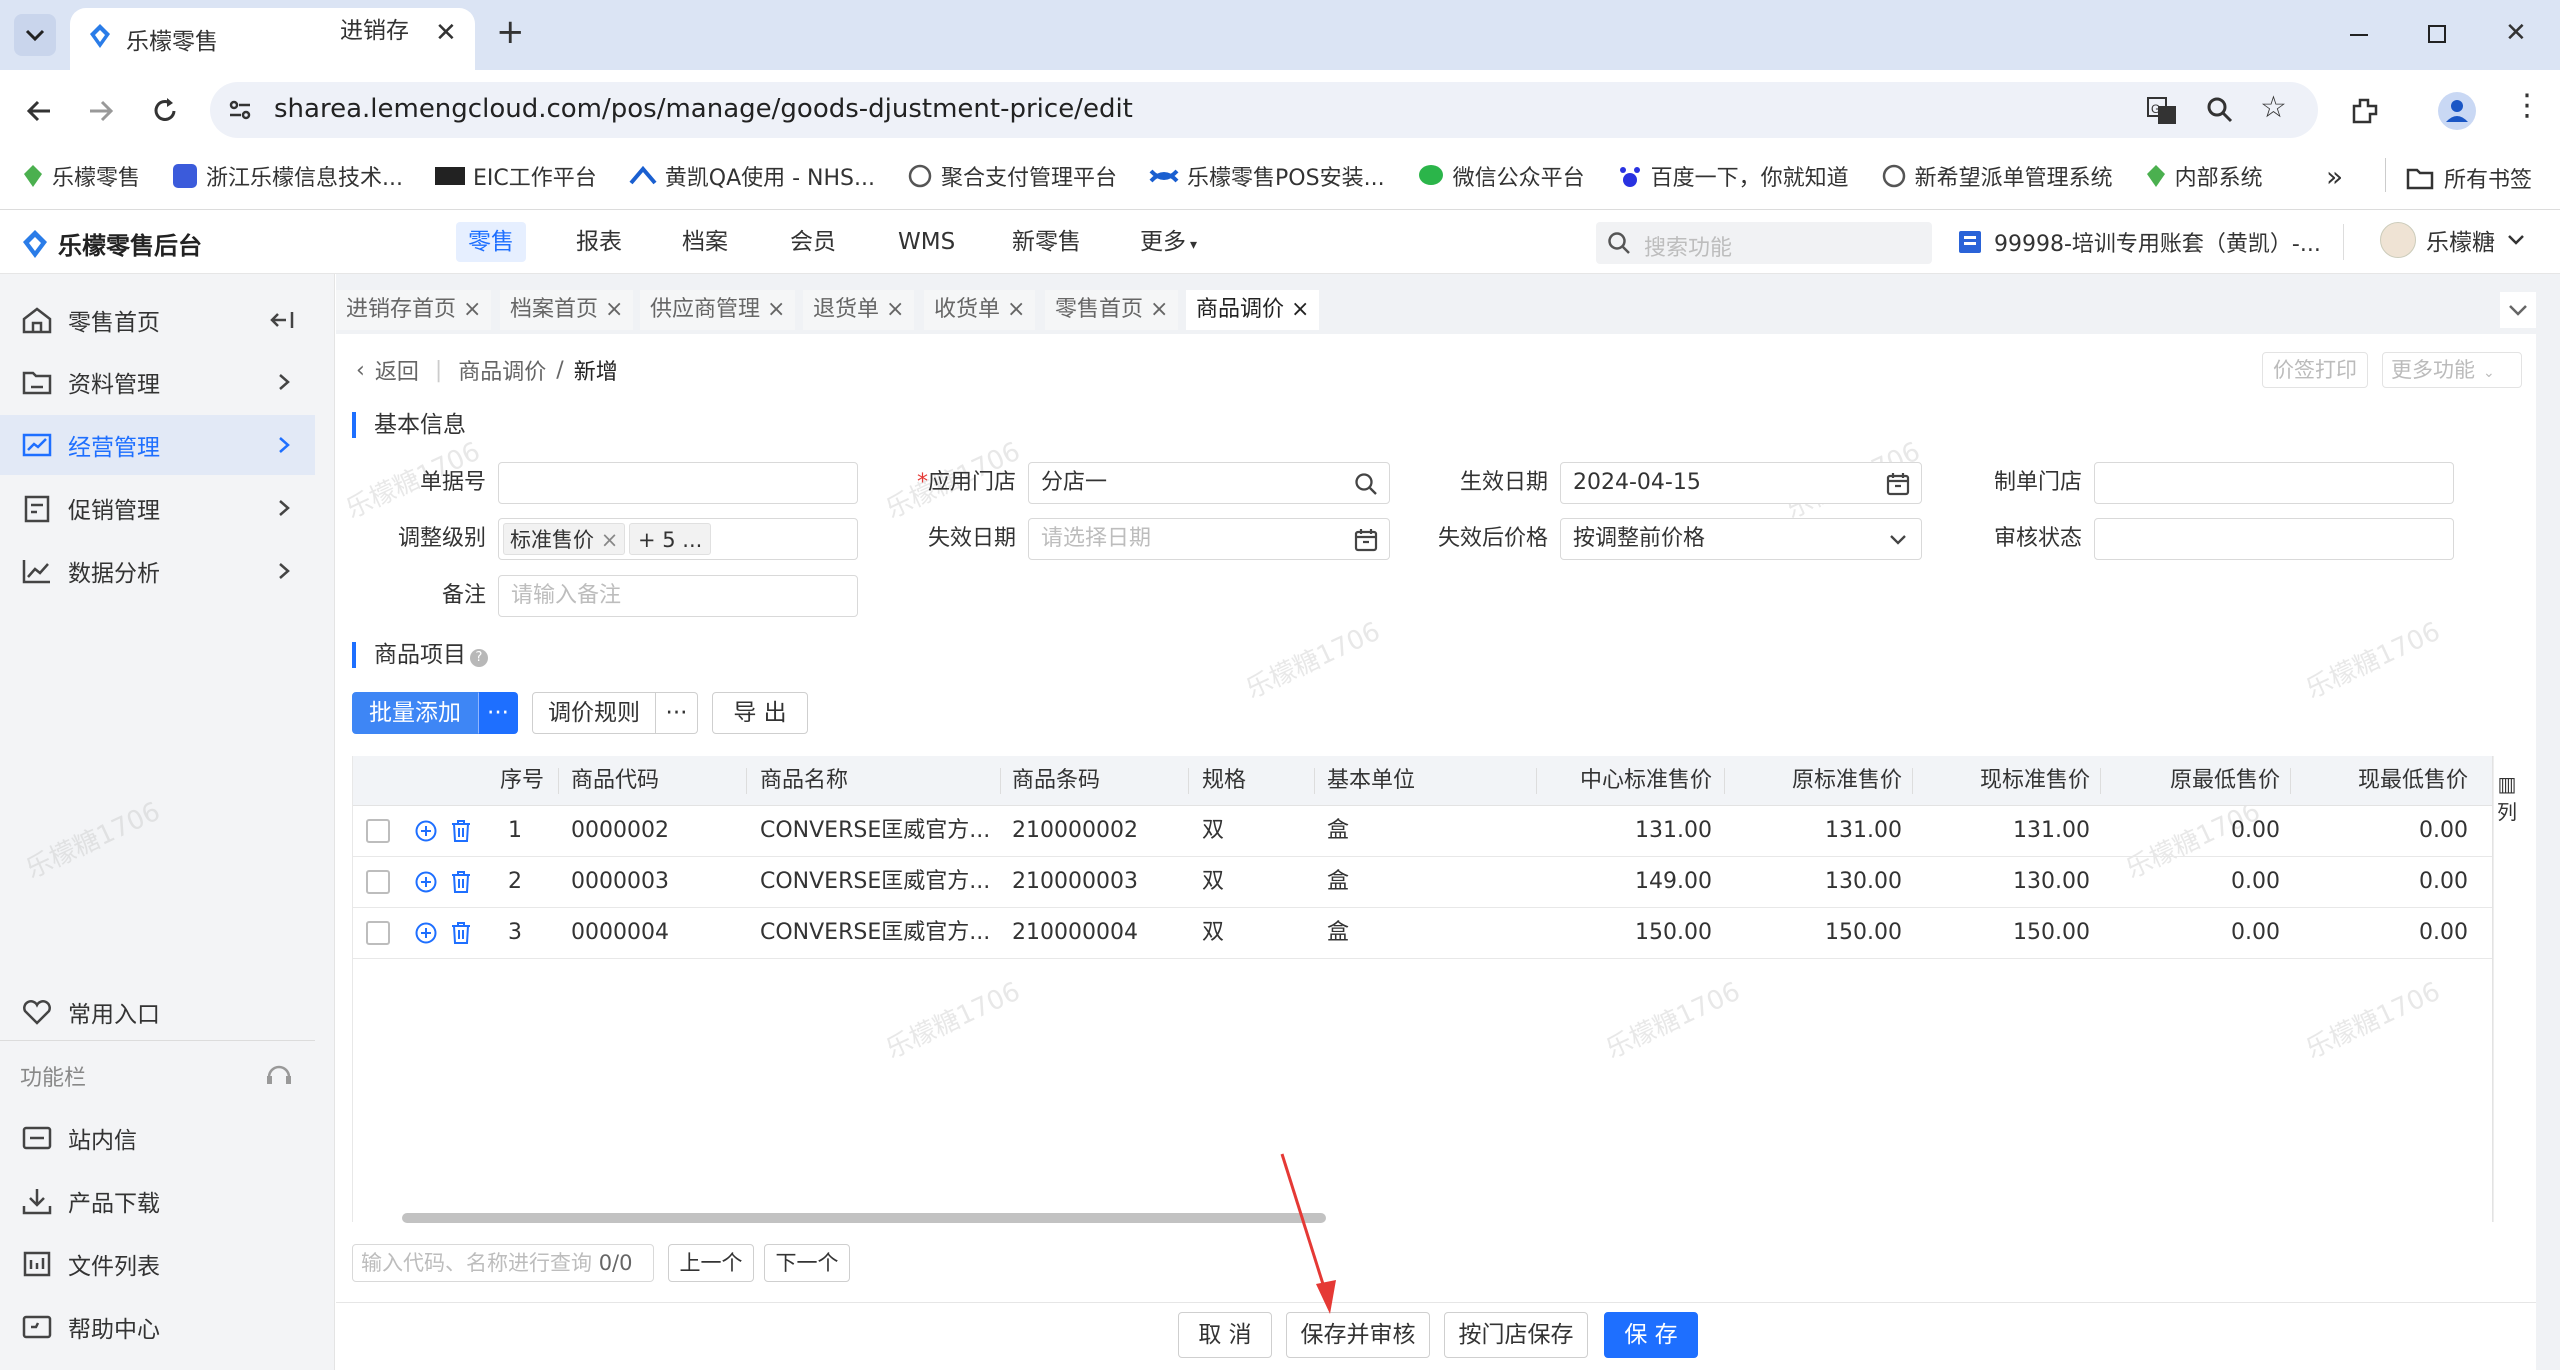 The image size is (2560, 1370). Describe the element at coordinates (599, 242) in the screenshot. I see `nav-item-reports: 报表` at that location.